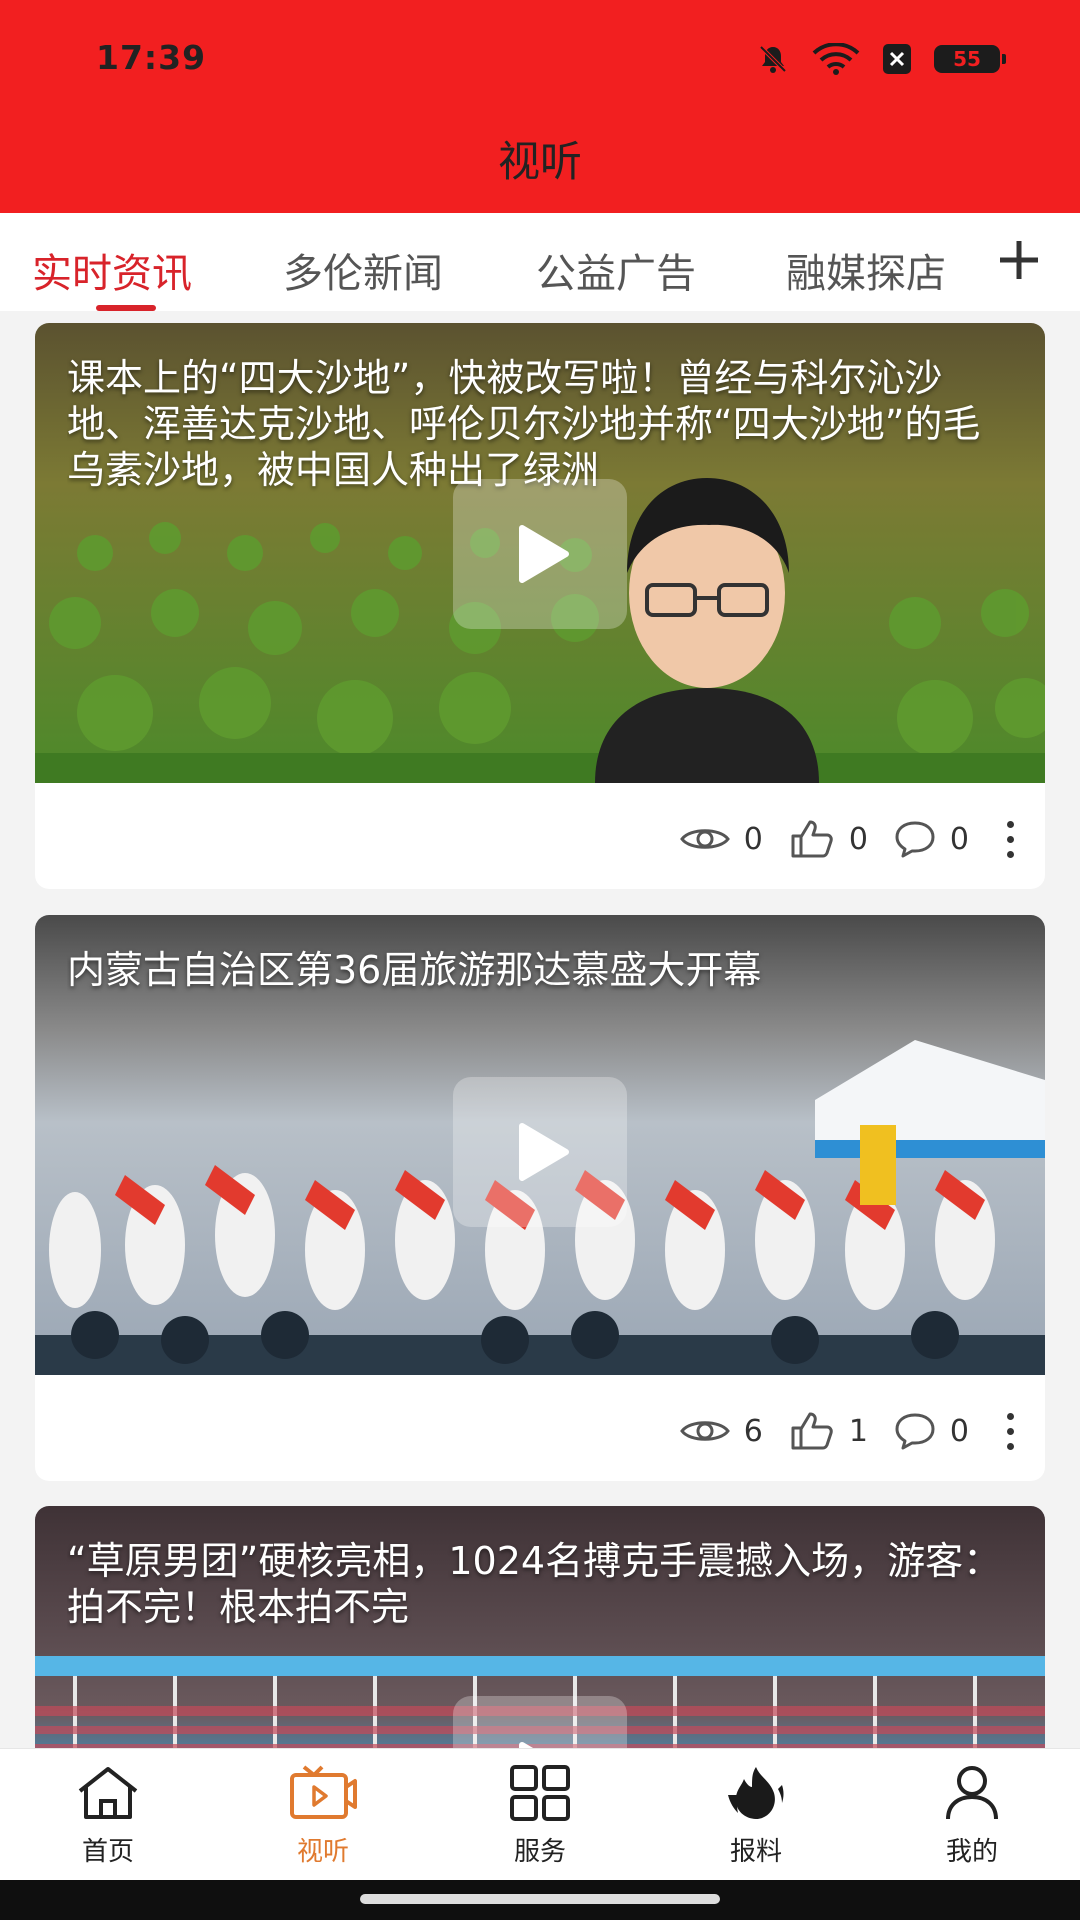 This screenshot has height=1920, width=1080. What do you see at coordinates (322, 1852) in the screenshot?
I see `nav-audio-video-label: 视听` at bounding box center [322, 1852].